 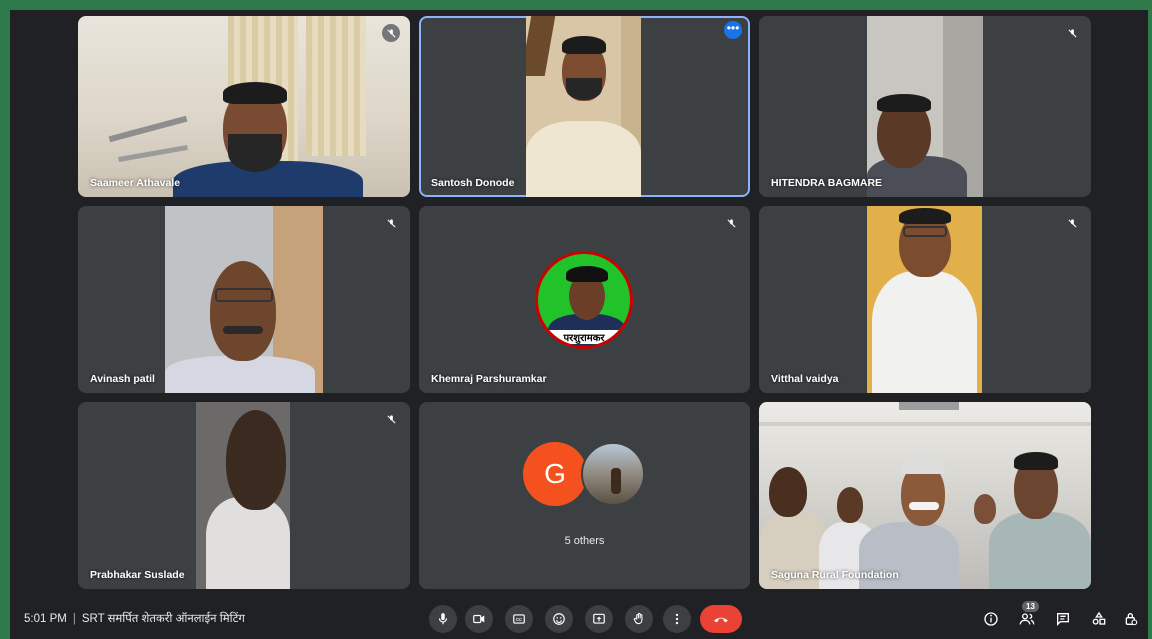 I want to click on others-count-label: 5 others, so click(x=584, y=541).